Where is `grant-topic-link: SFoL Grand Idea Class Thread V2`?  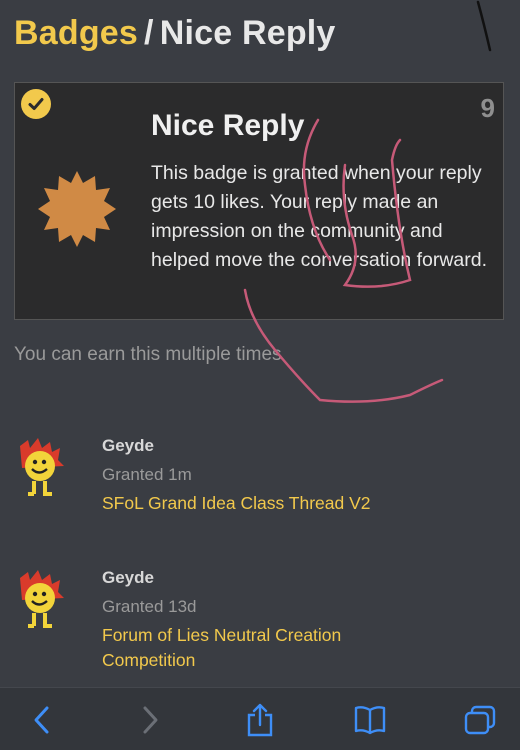
grant-topic-link: SFoL Grand Idea Class Thread V2 is located at coordinates (247, 503).